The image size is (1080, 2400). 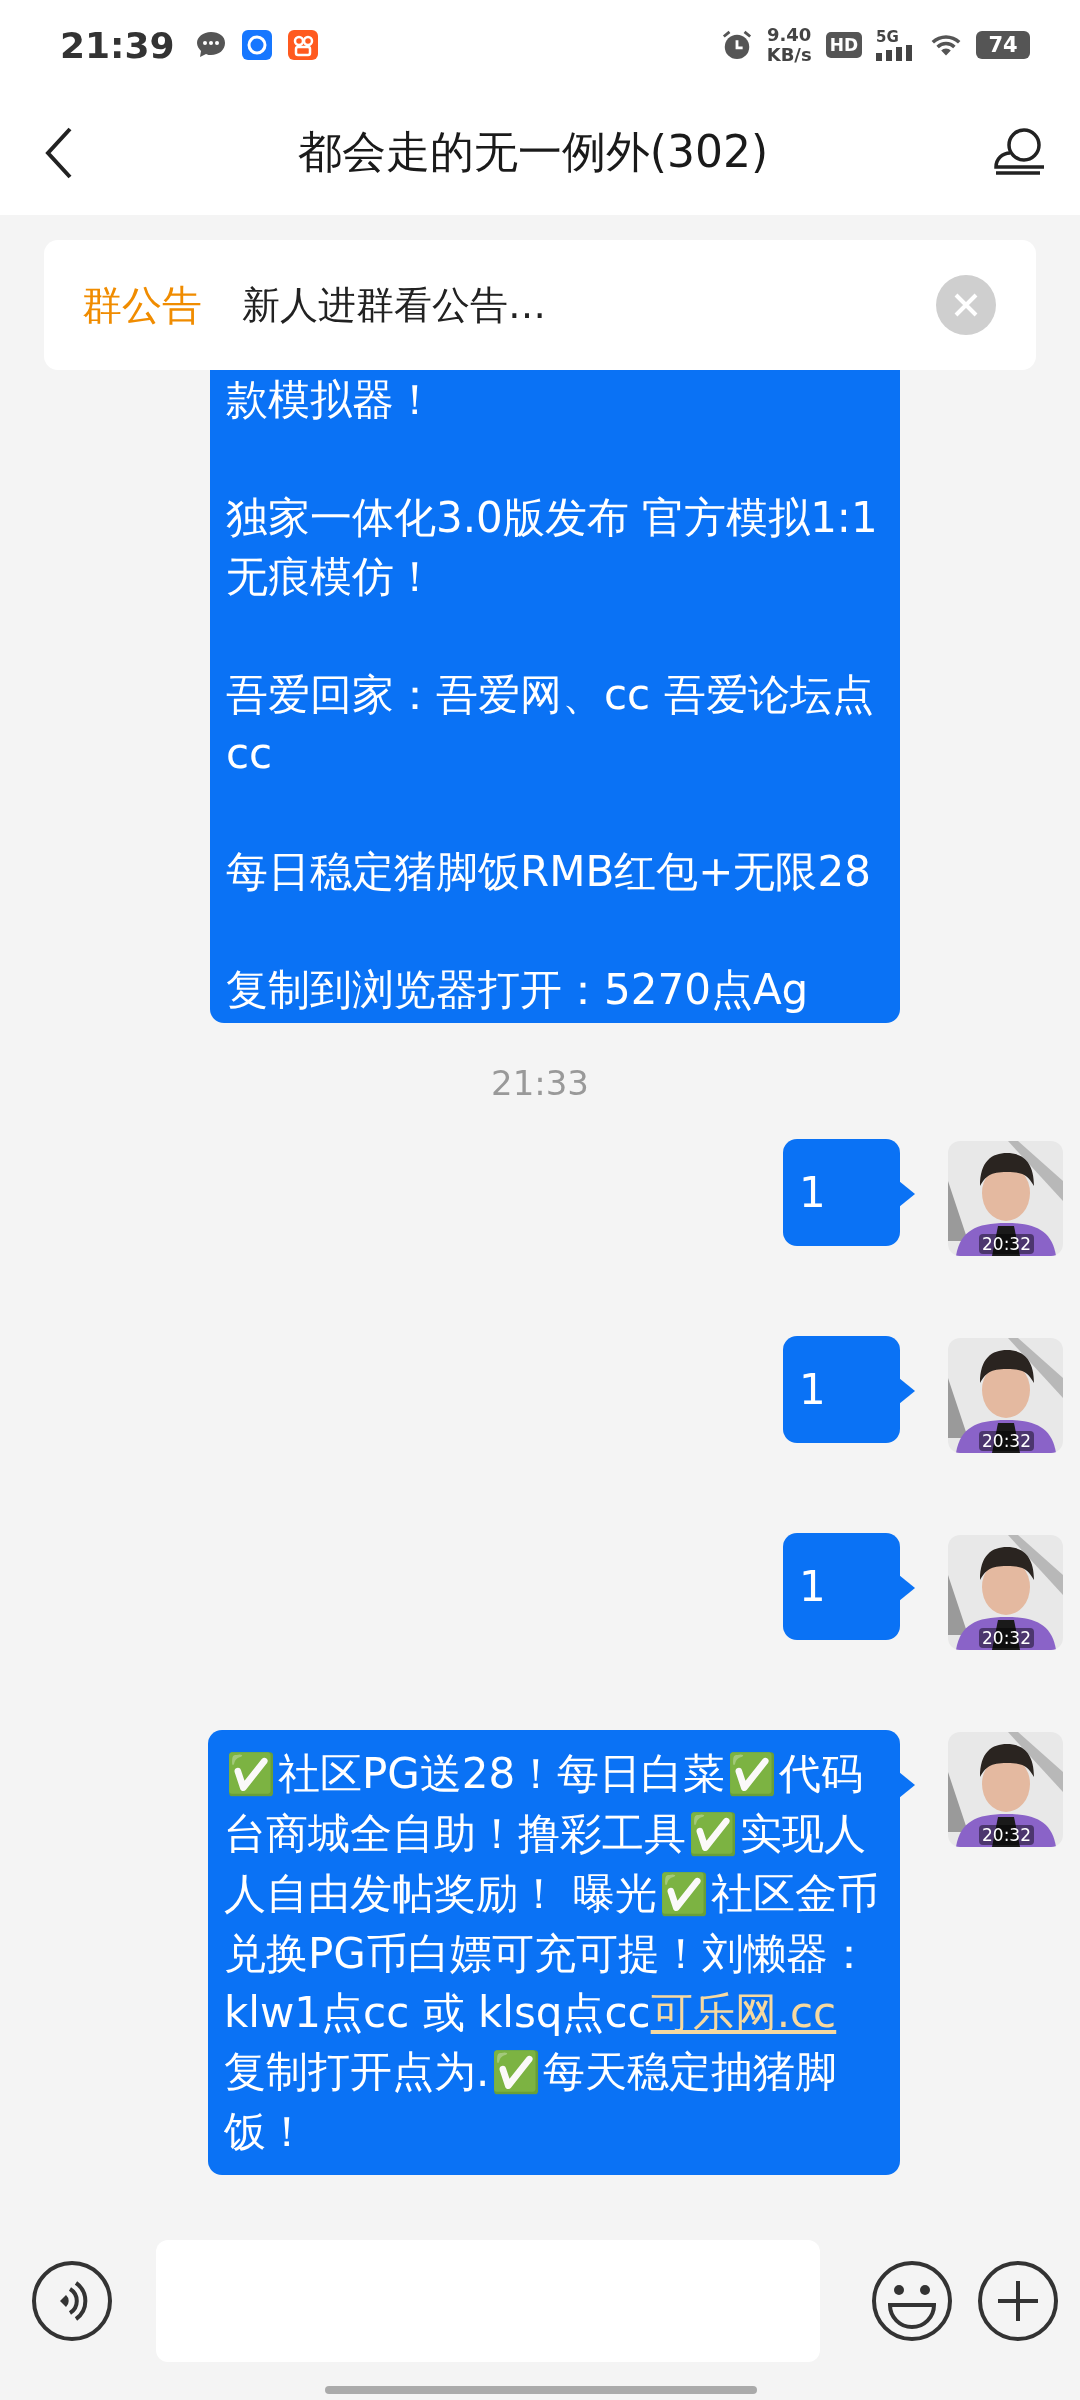 What do you see at coordinates (1018, 2301) in the screenshot?
I see `add-button` at bounding box center [1018, 2301].